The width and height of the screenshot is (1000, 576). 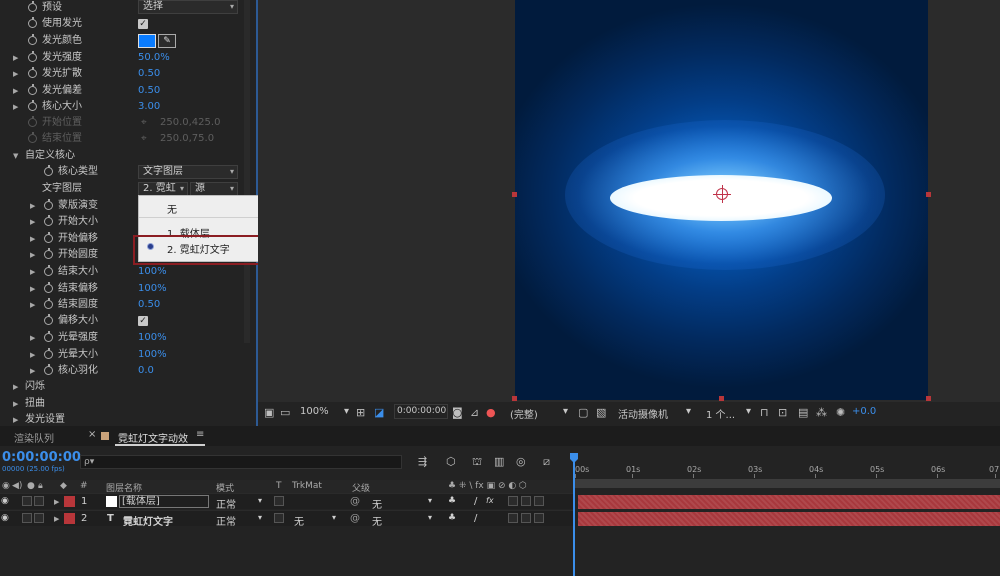 I want to click on trkmat-dropdown: 无, so click(x=299, y=520).